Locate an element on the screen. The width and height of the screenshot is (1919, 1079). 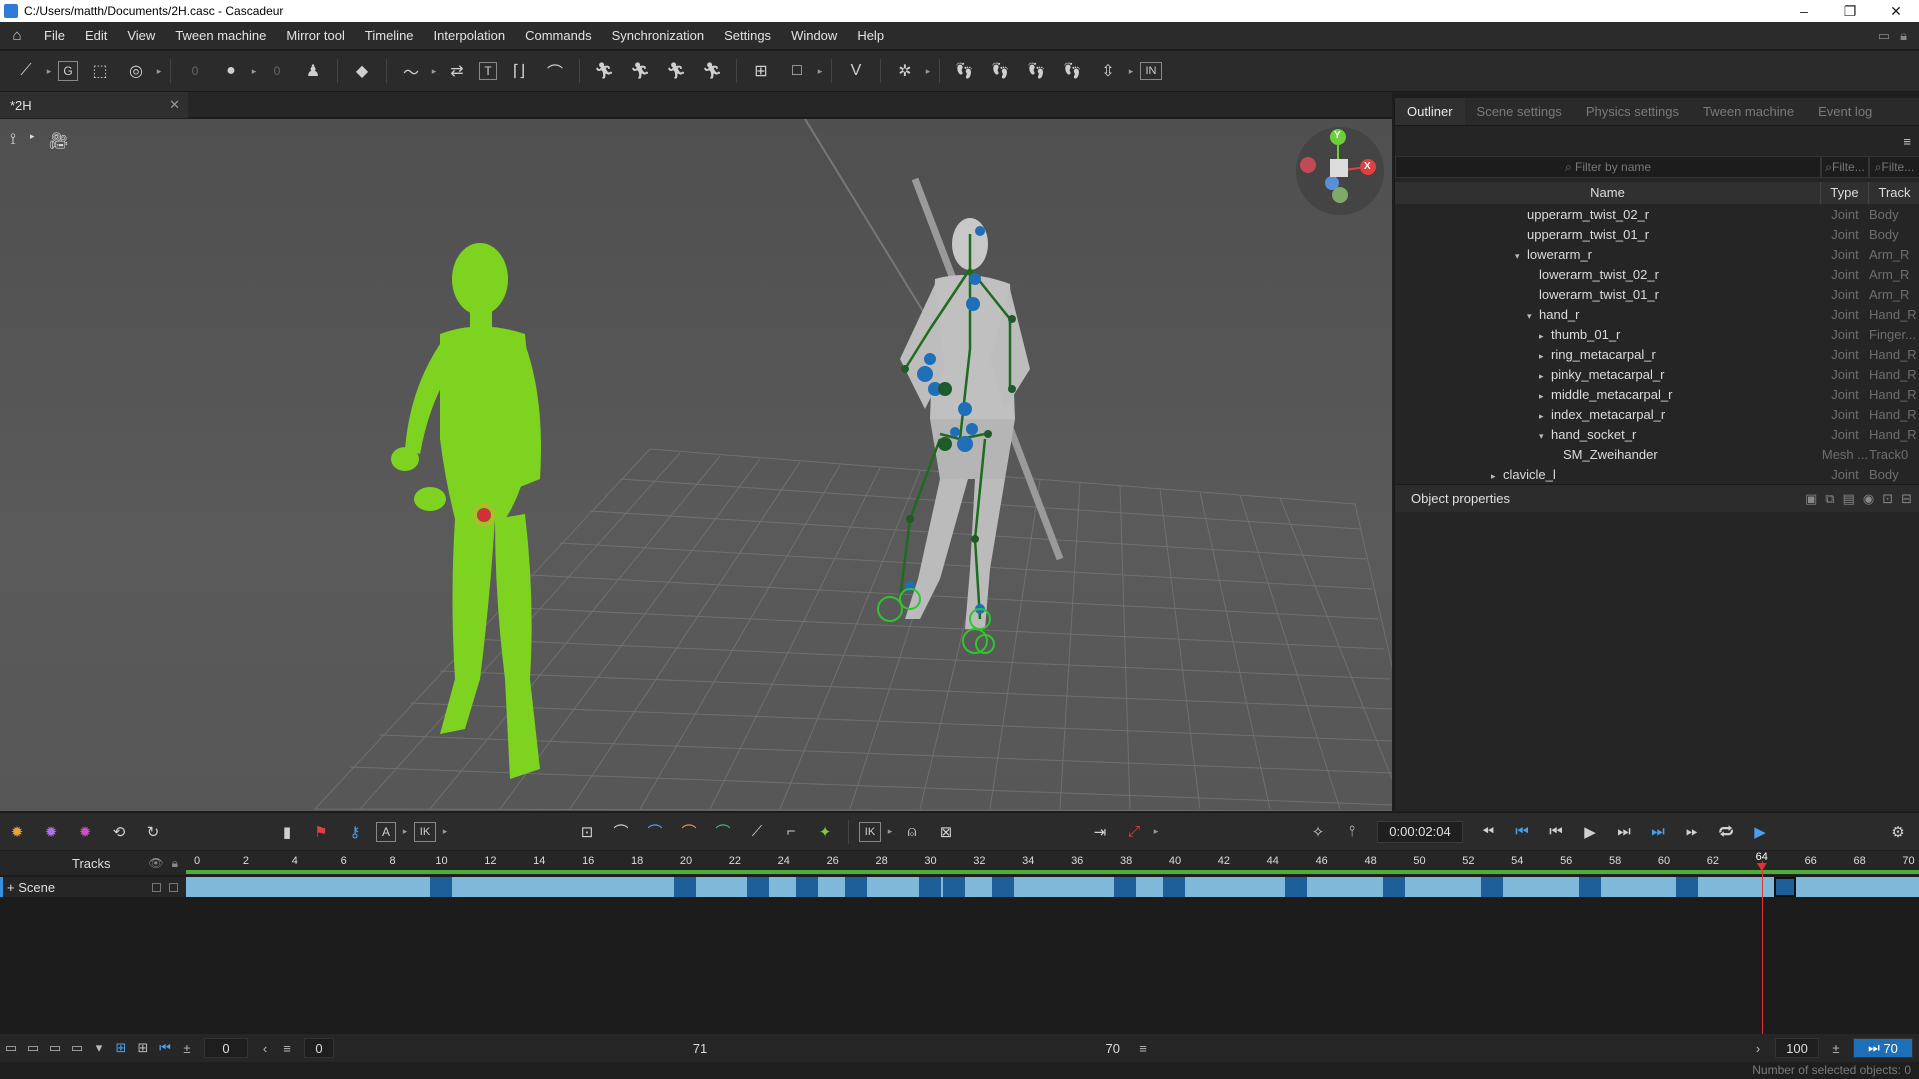
range-icon: ⇥ is located at coordinates (1100, 832).